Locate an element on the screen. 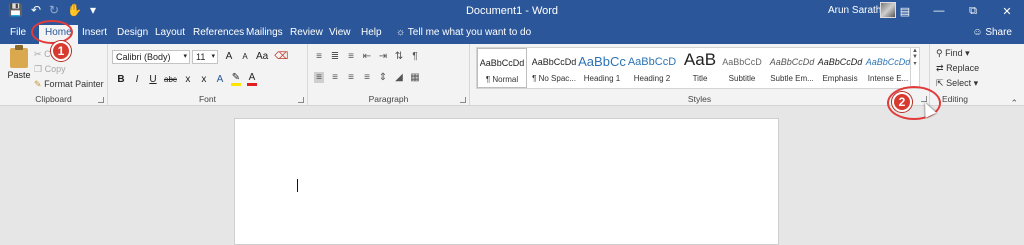  style-sample: AaBbCcD is located at coordinates (742, 62).